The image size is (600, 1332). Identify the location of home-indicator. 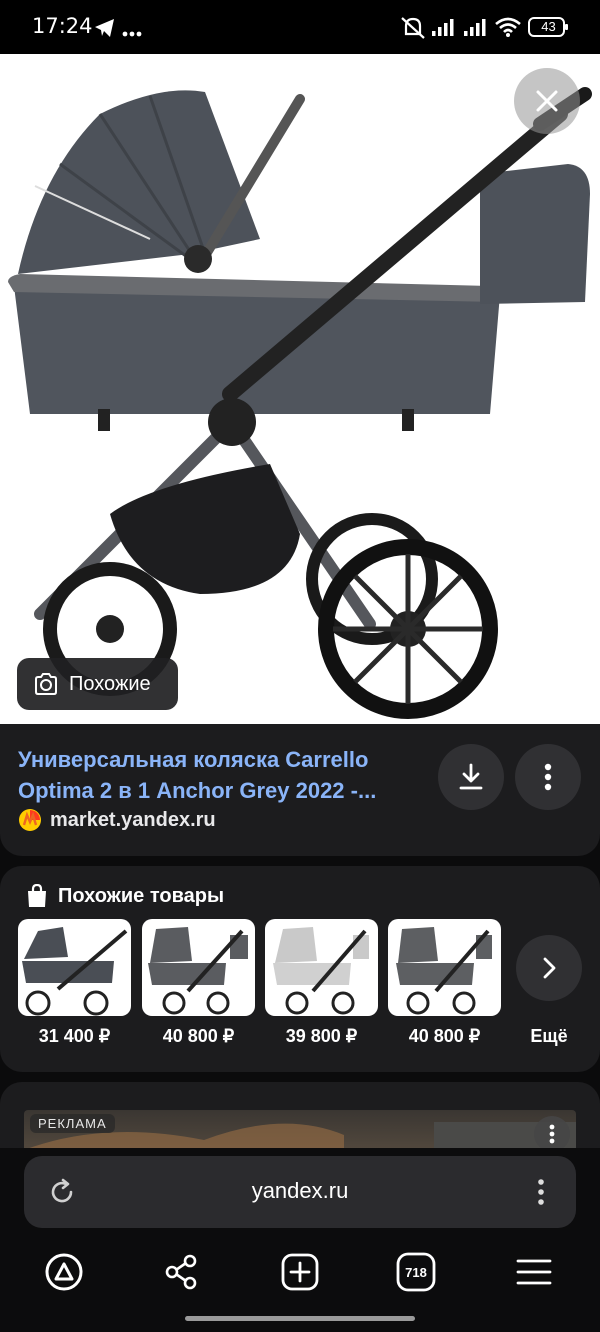
(300, 1318).